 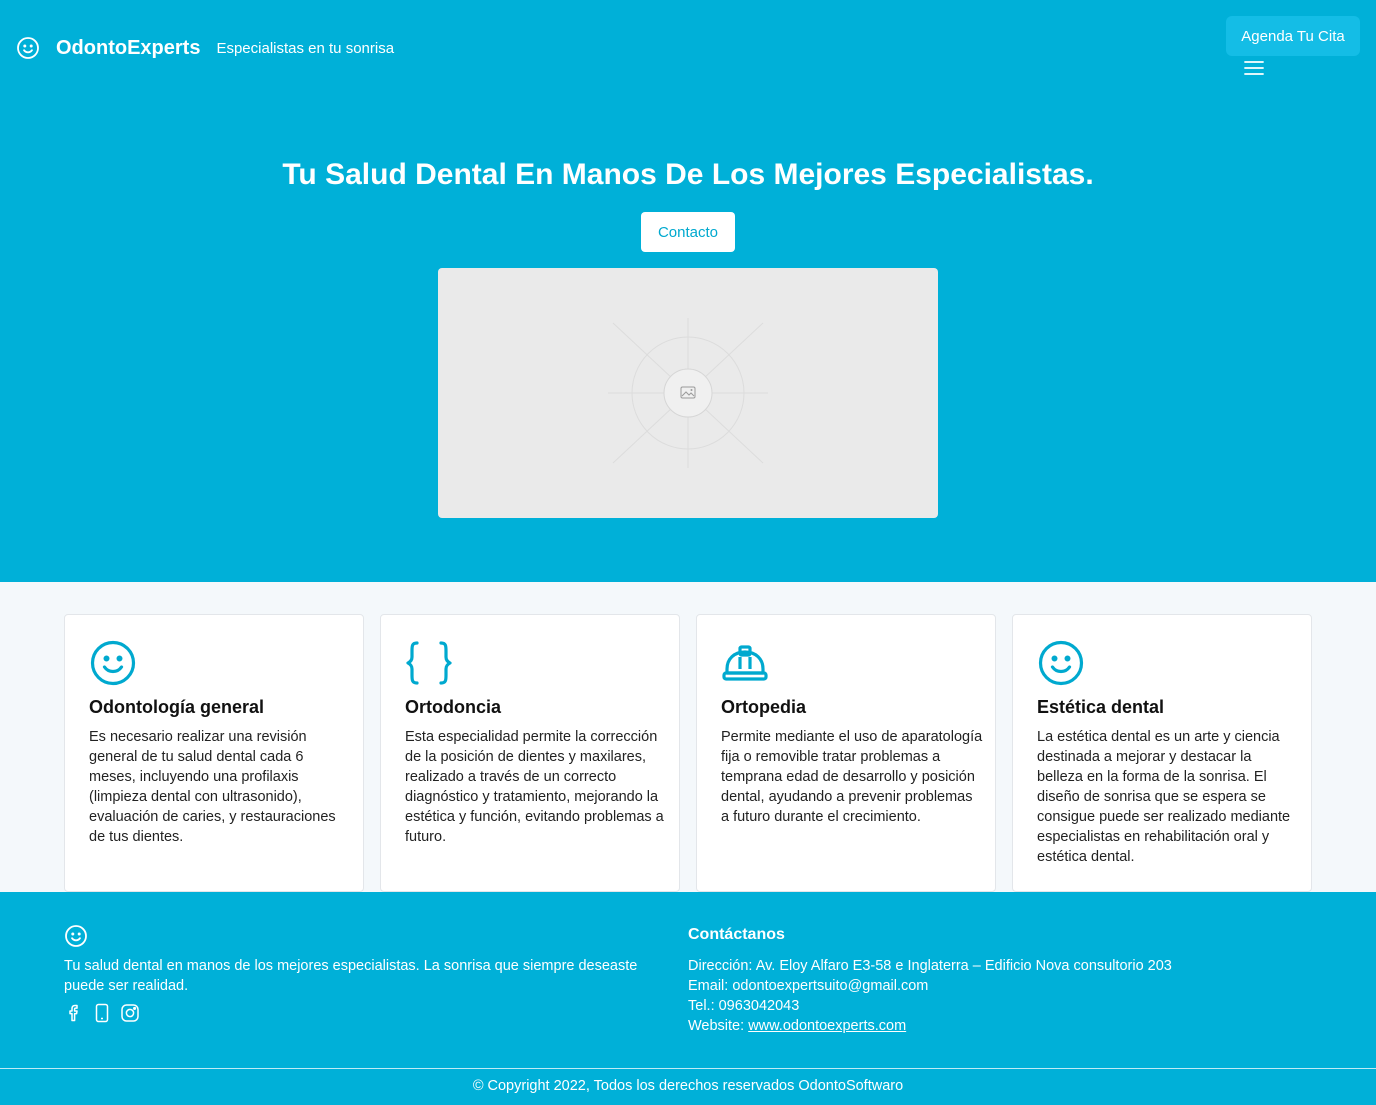 I want to click on contact-phone: Tel.: 0963042043, so click(x=744, y=1006).